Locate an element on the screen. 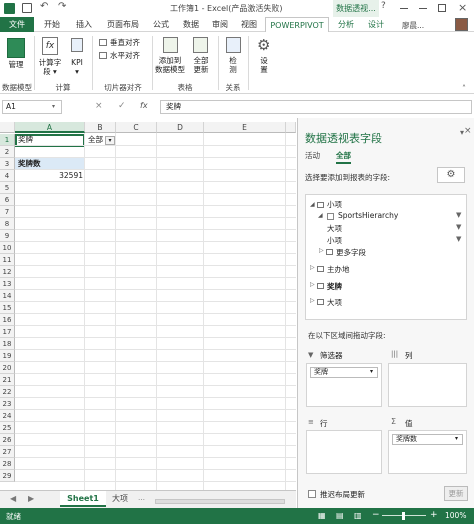 This screenshot has height=524, width=474. filter-field-chip: 奖牌 is located at coordinates (344, 372).